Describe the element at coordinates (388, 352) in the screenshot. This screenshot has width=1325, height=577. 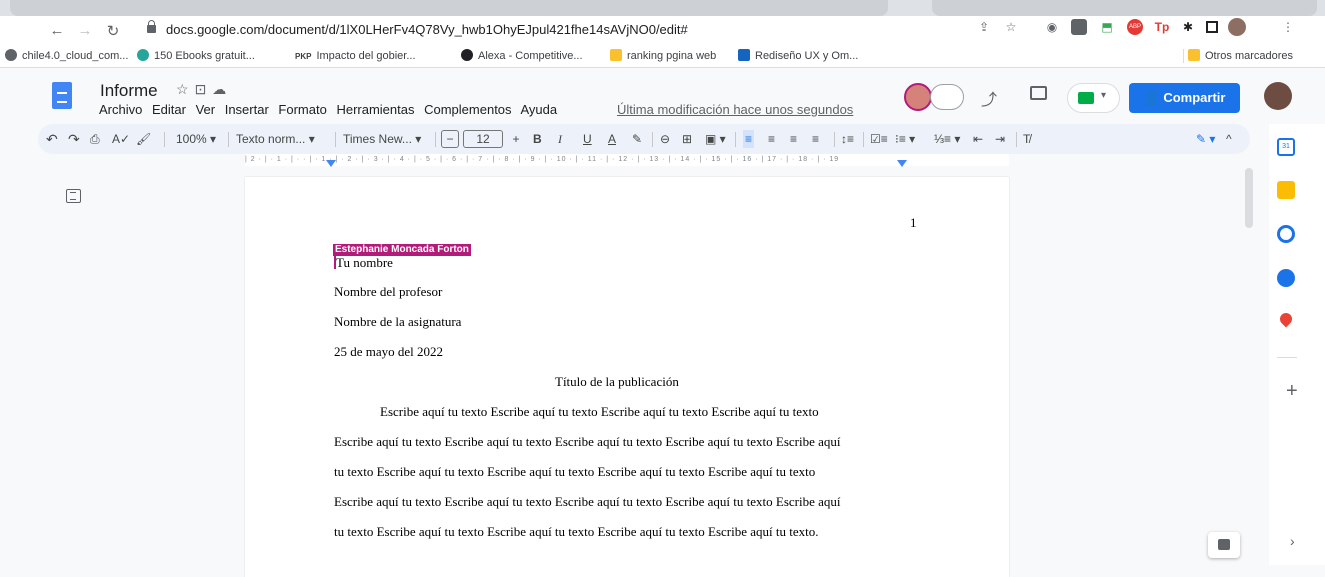
I see `doc-line-date: 25 de mayo del 2022` at that location.